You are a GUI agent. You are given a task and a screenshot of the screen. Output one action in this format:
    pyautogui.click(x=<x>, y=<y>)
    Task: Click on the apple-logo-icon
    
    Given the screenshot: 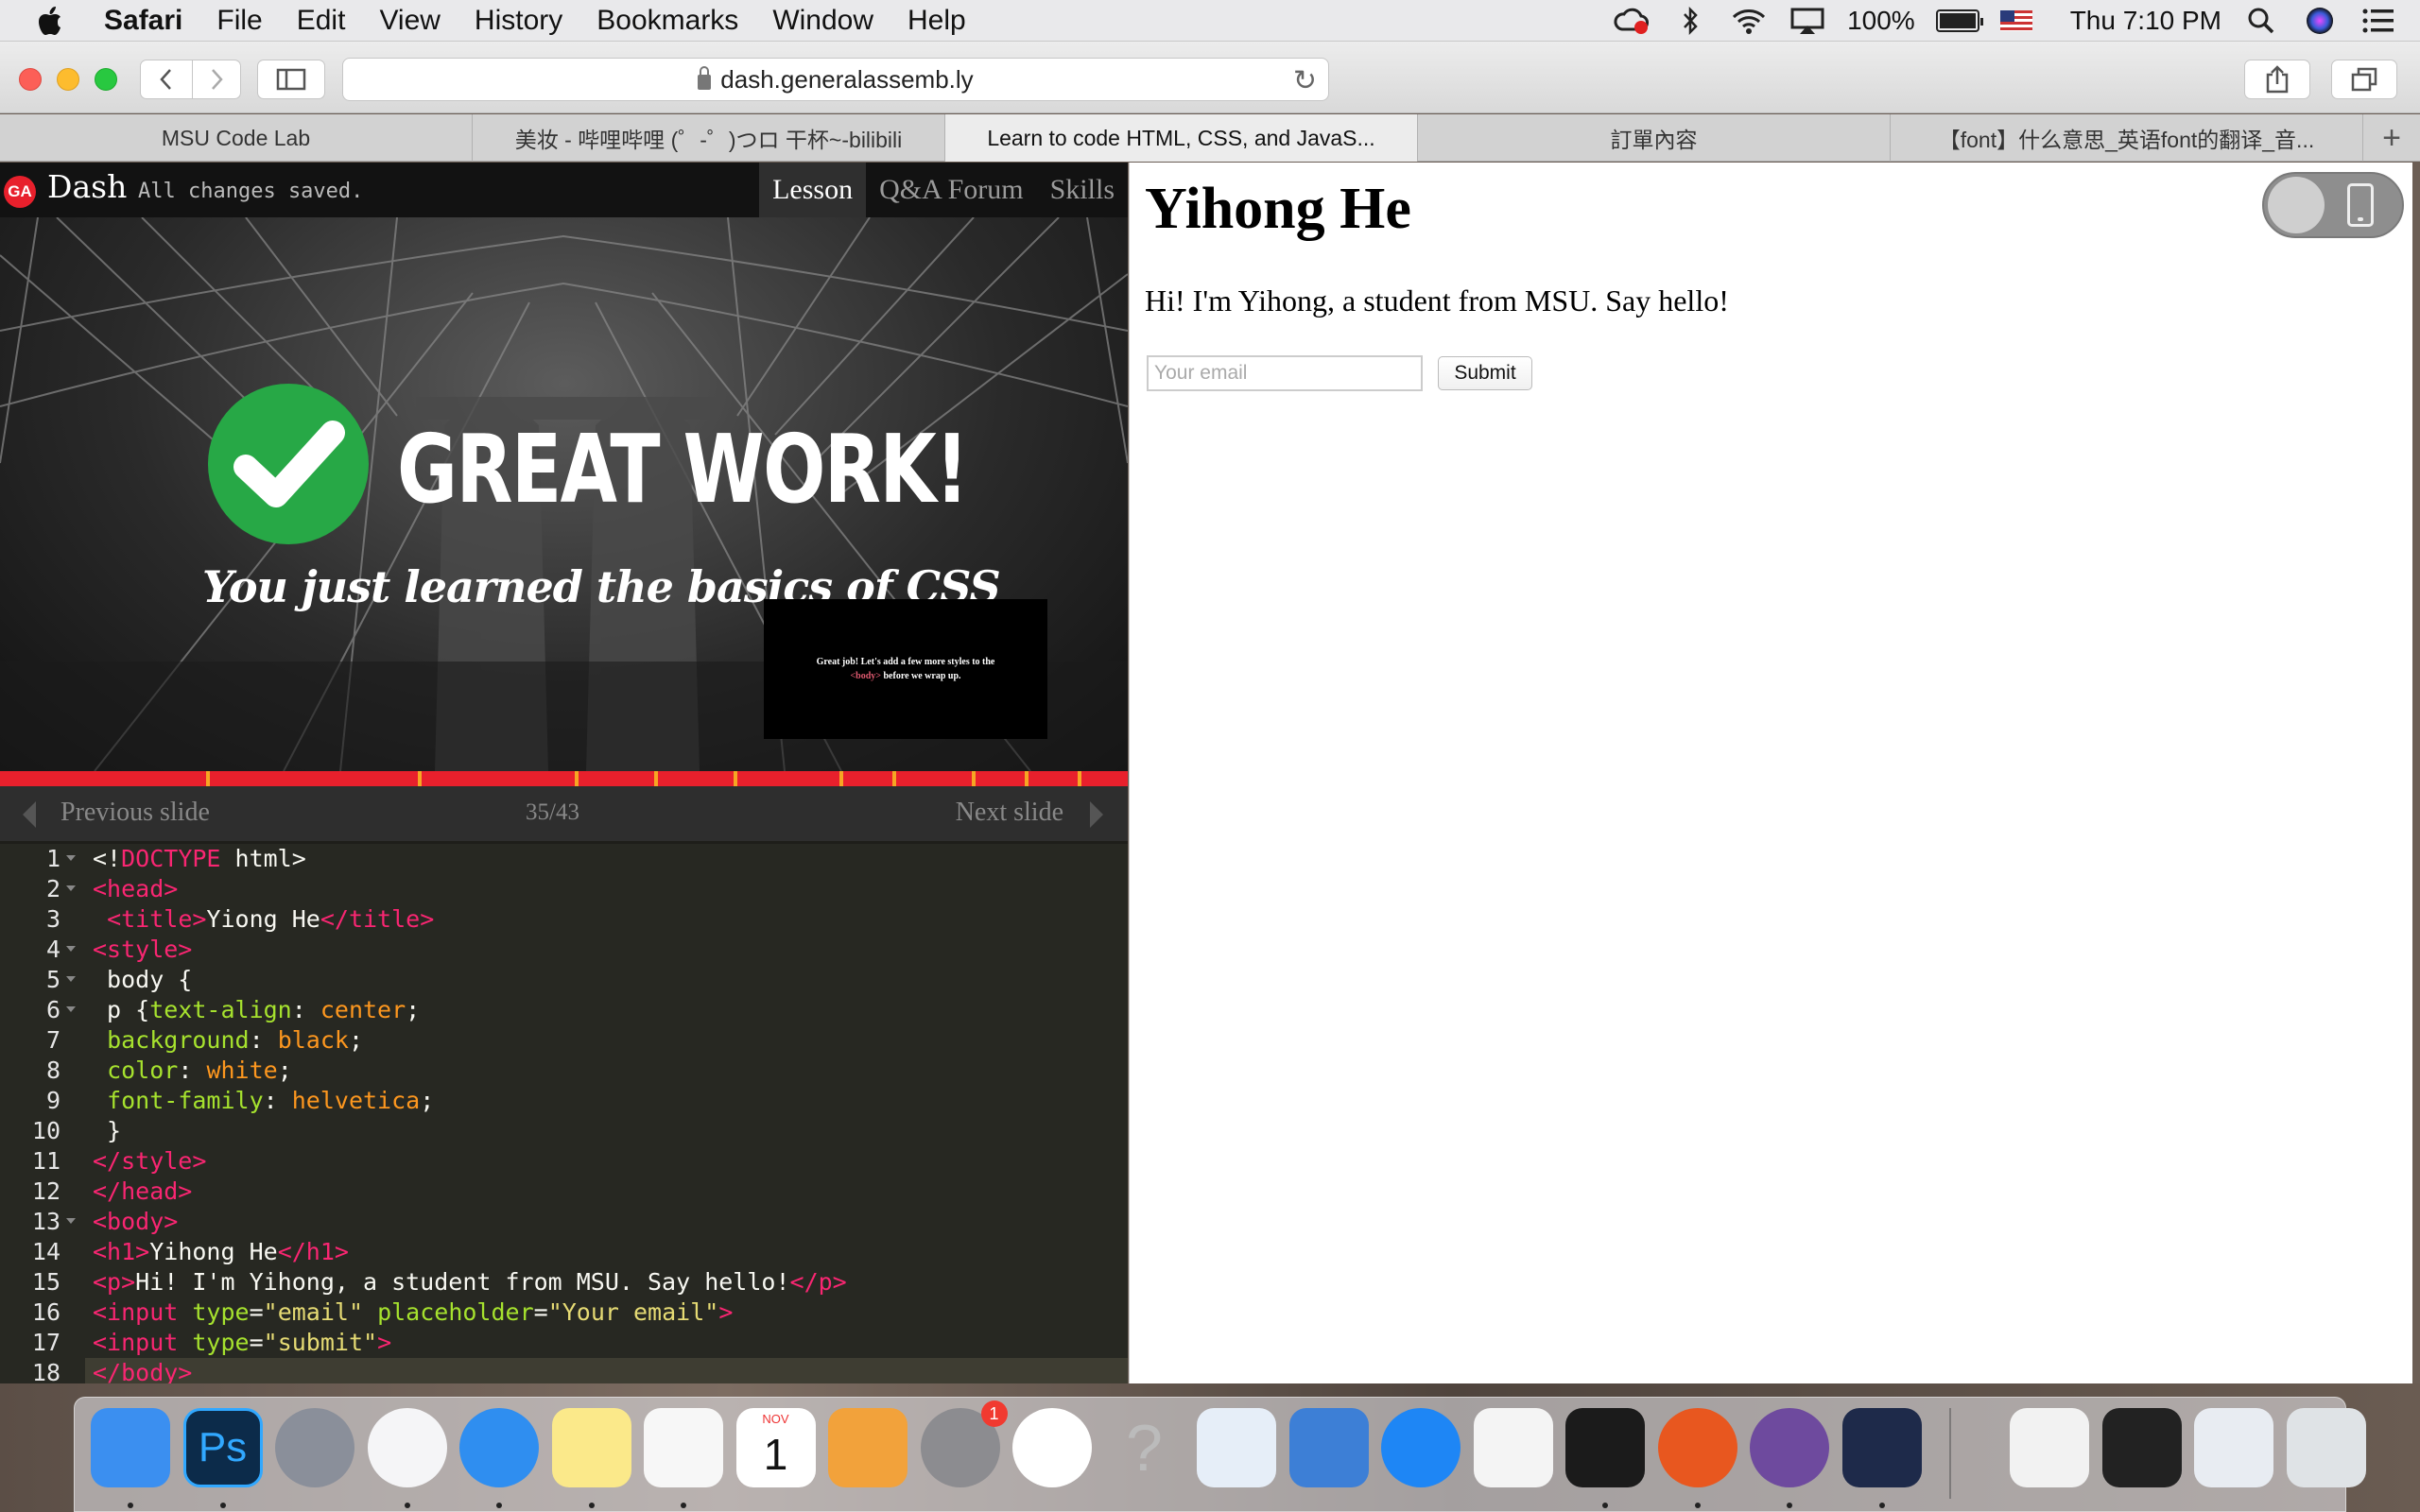 What is the action you would take?
    pyautogui.click(x=50, y=21)
    